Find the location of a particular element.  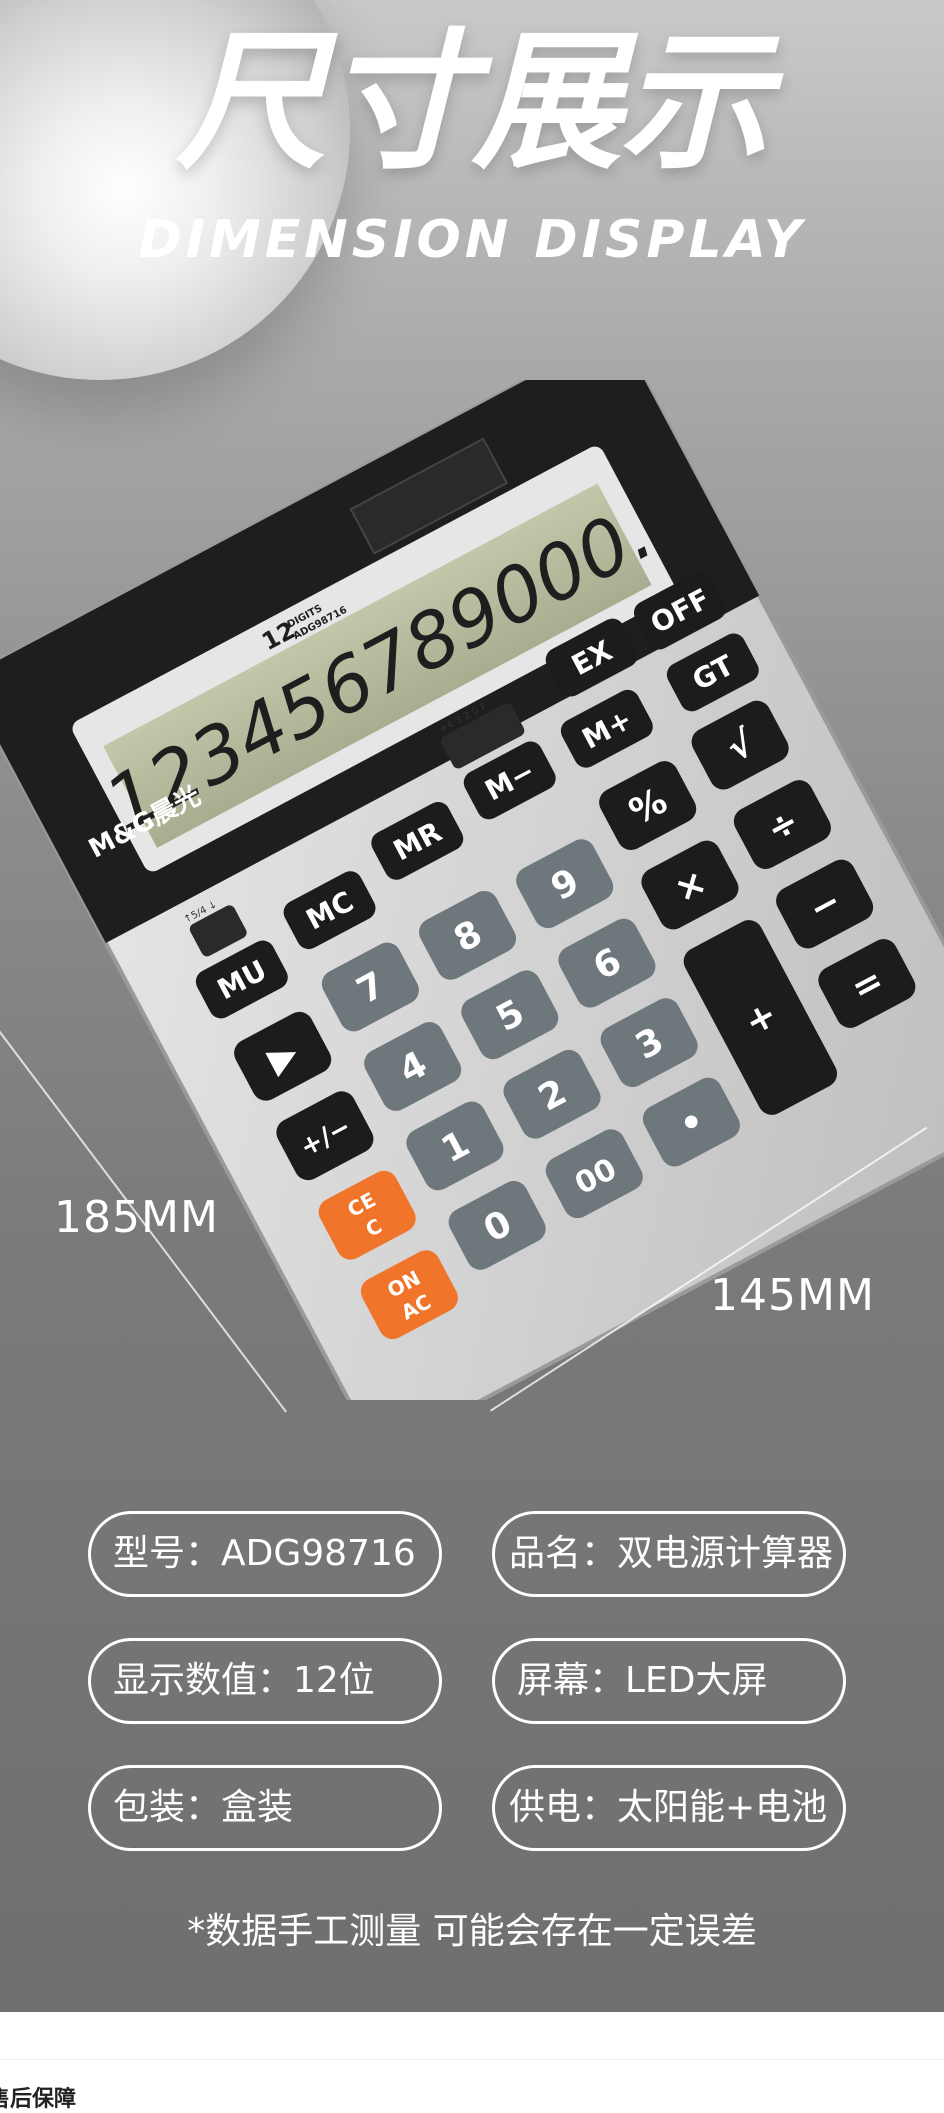

spec-packaging: 包装：盒装 is located at coordinates (265, 1808).